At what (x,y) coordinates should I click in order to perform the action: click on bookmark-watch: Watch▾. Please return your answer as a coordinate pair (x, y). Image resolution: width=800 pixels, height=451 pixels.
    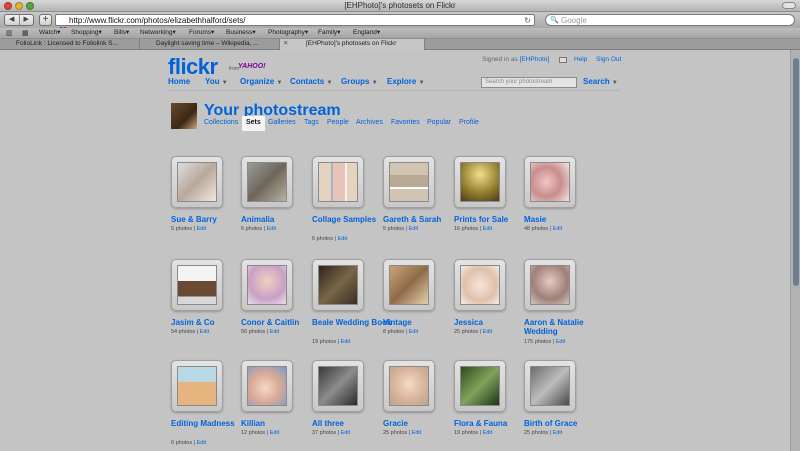
    Looking at the image, I should click on (49, 33).